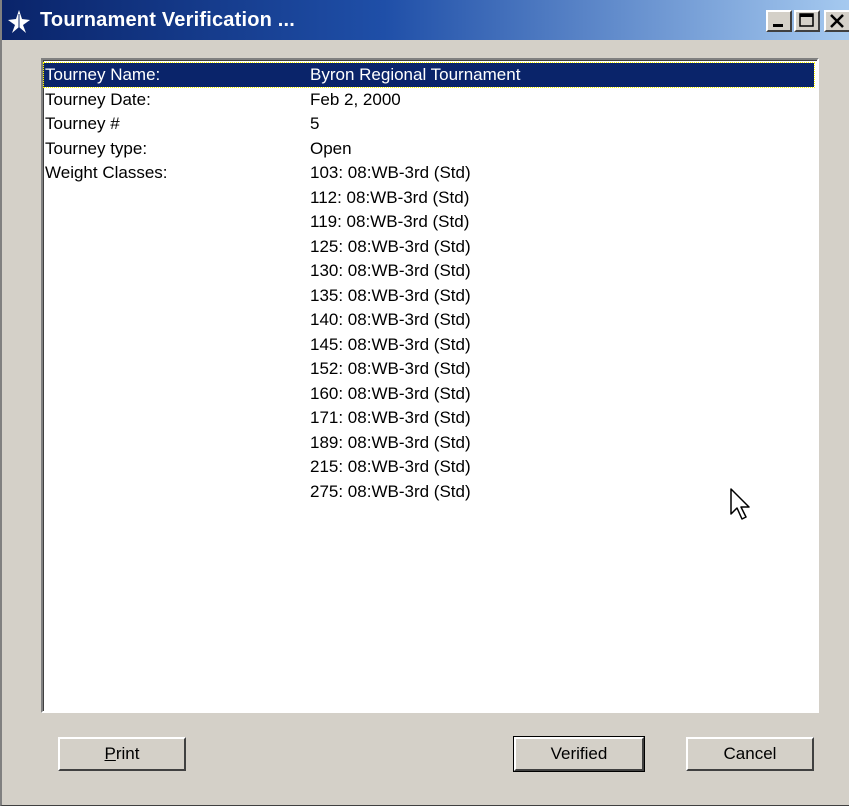 This screenshot has height=806, width=849. I want to click on info-row: 275: 08:WB-3rd (Std), so click(429, 492).